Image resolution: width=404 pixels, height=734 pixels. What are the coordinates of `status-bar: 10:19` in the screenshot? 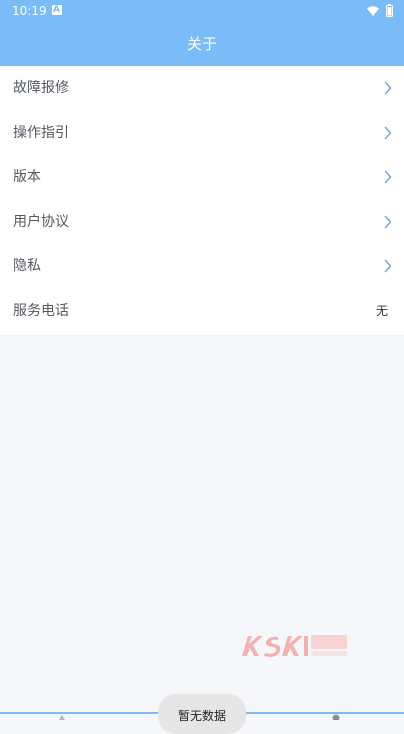 It's located at (202, 11).